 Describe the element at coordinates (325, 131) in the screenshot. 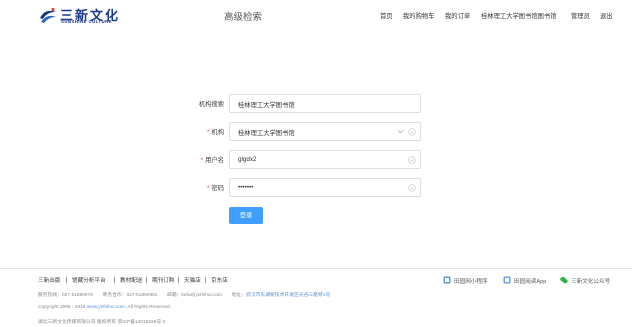

I see `org-select: 桂林理工大学图书馆` at that location.